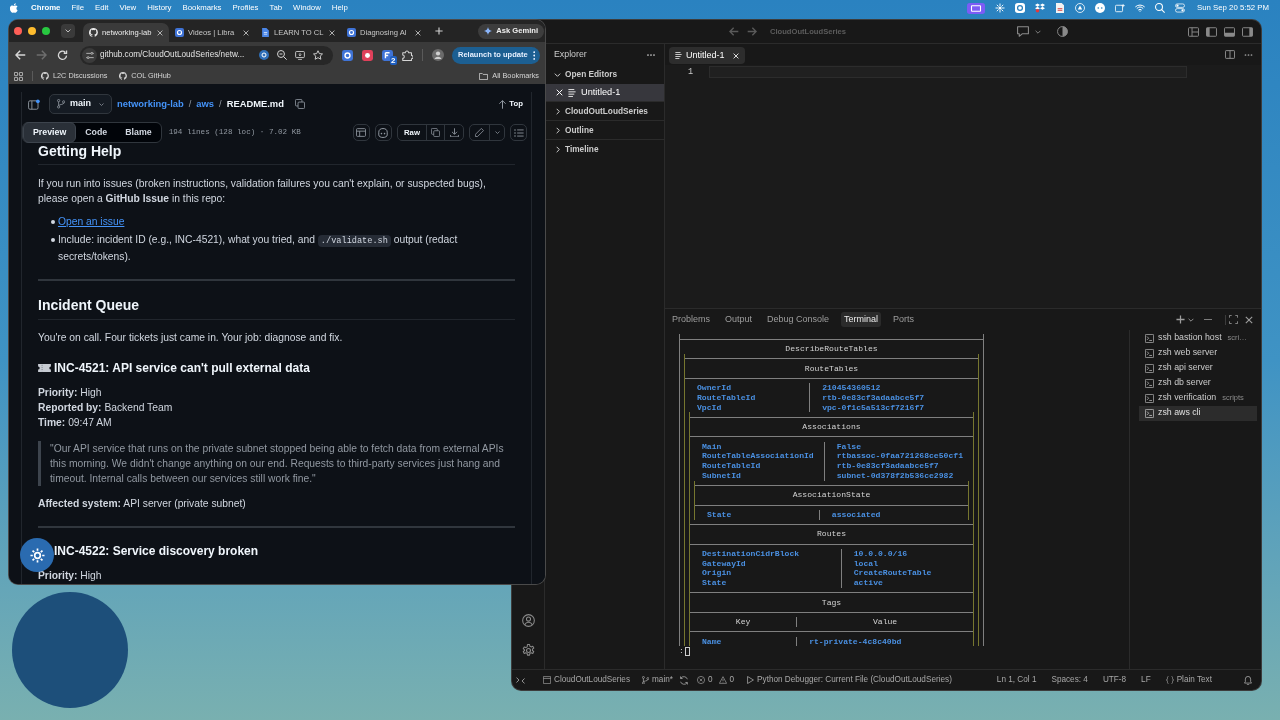 The image size is (1280, 720). What do you see at coordinates (1198, 413) in the screenshot?
I see `terminal-list-item: zsh aws cli` at bounding box center [1198, 413].